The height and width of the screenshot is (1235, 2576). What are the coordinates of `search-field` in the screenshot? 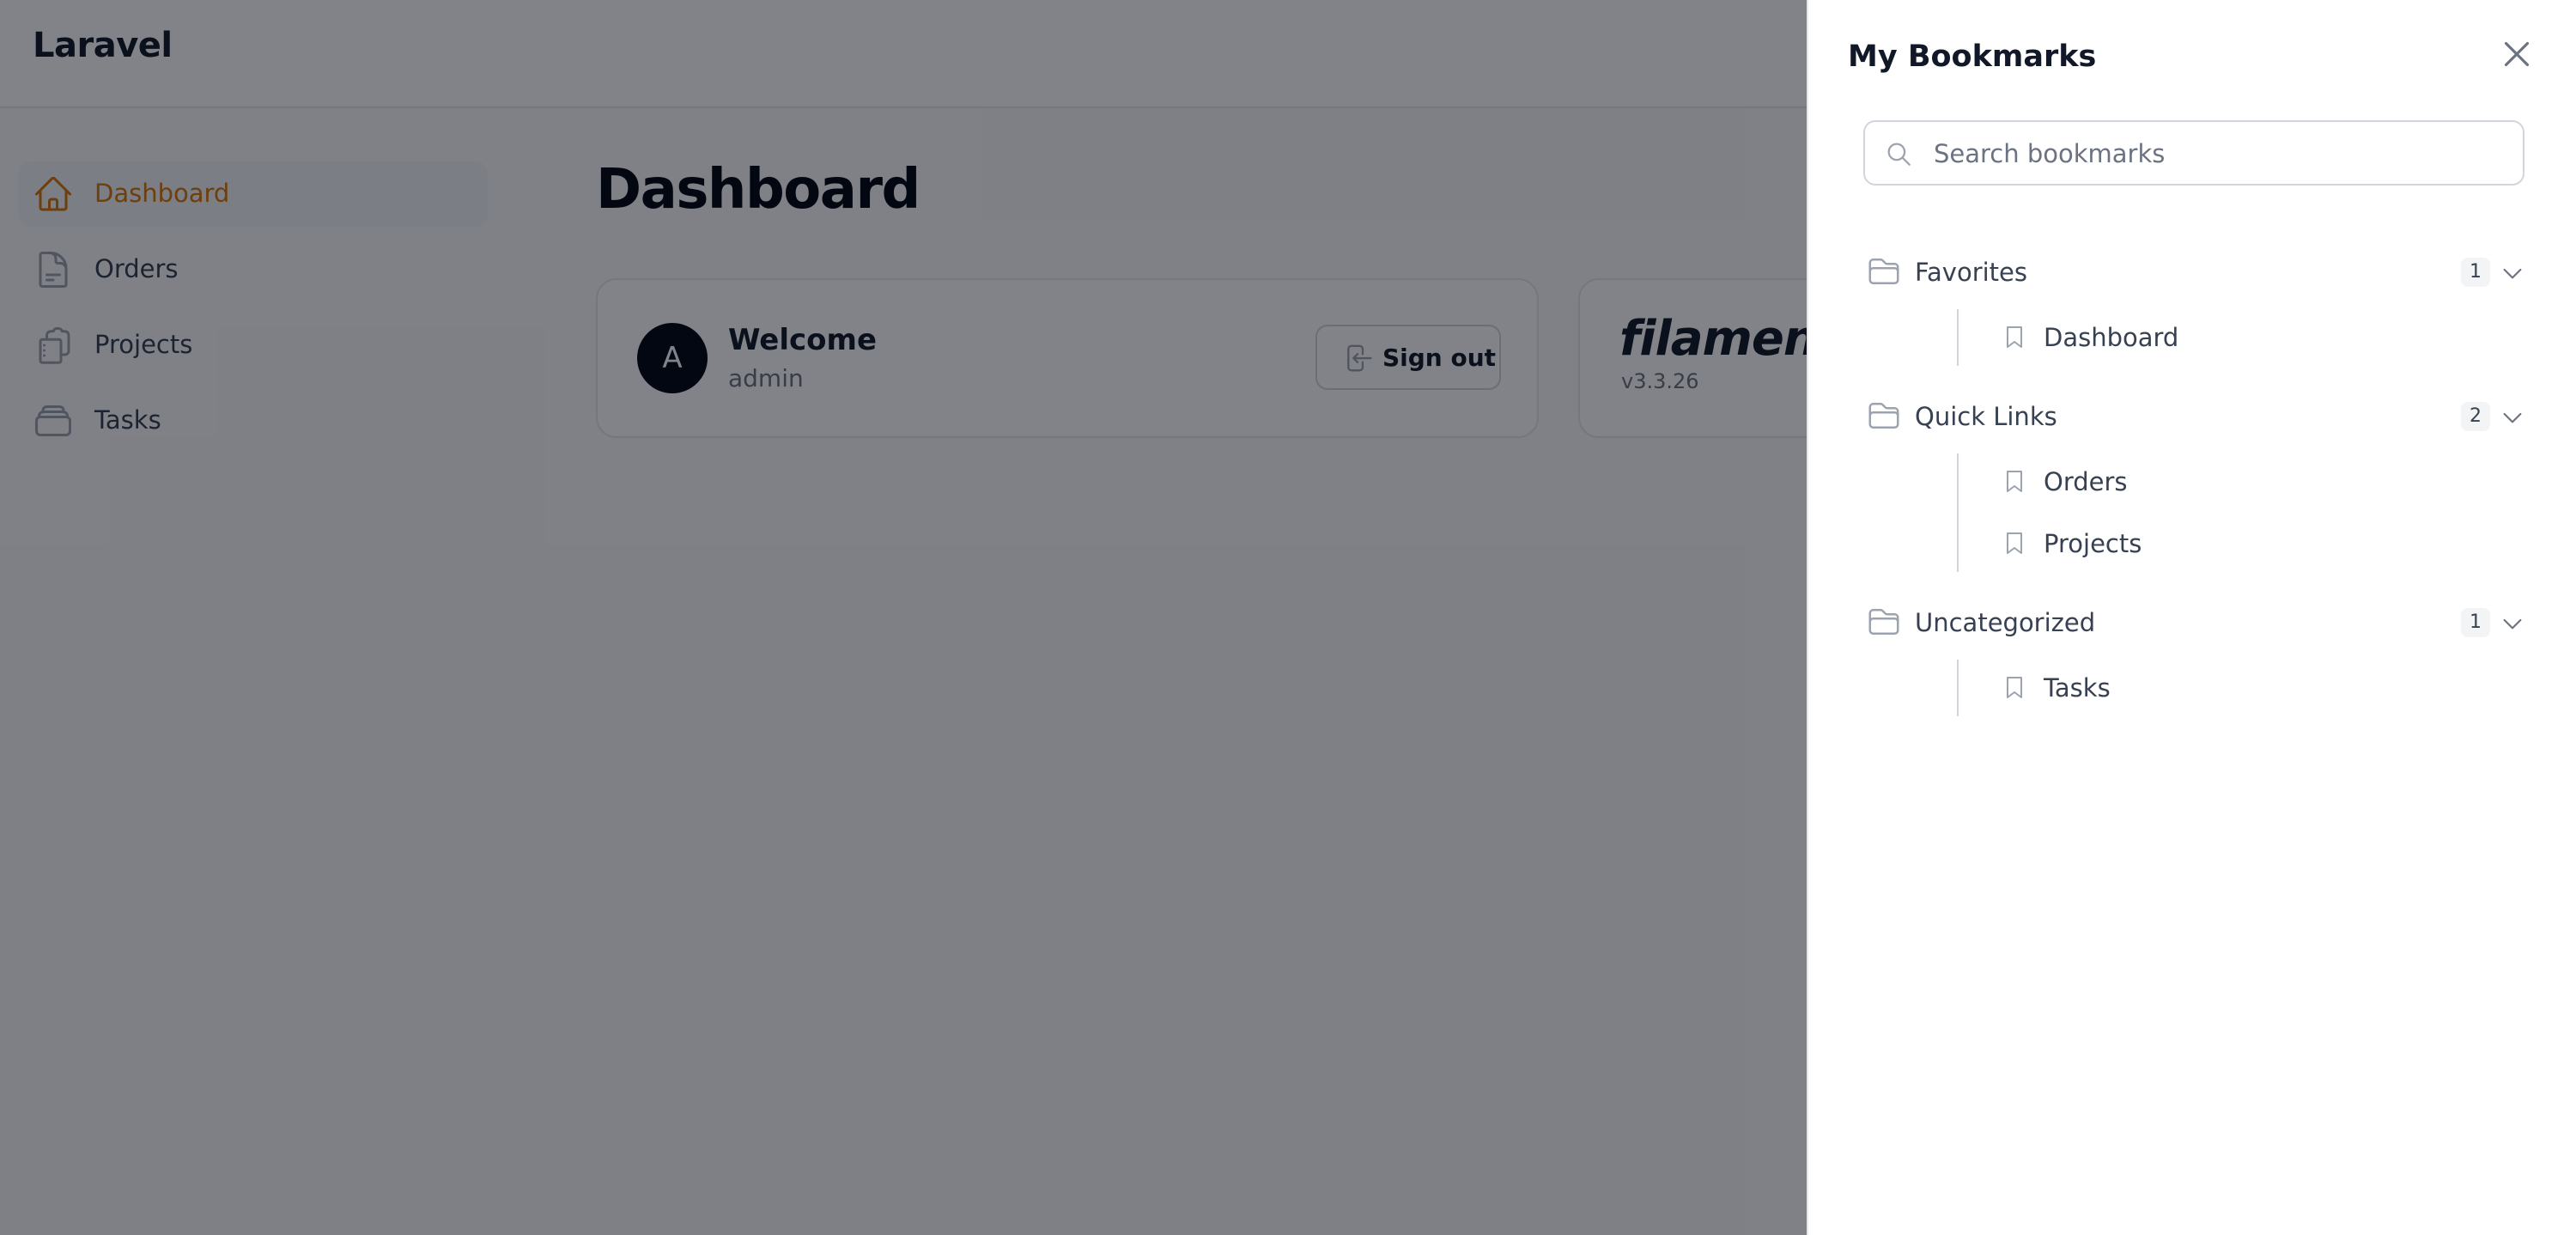 It's located at (2193, 153).